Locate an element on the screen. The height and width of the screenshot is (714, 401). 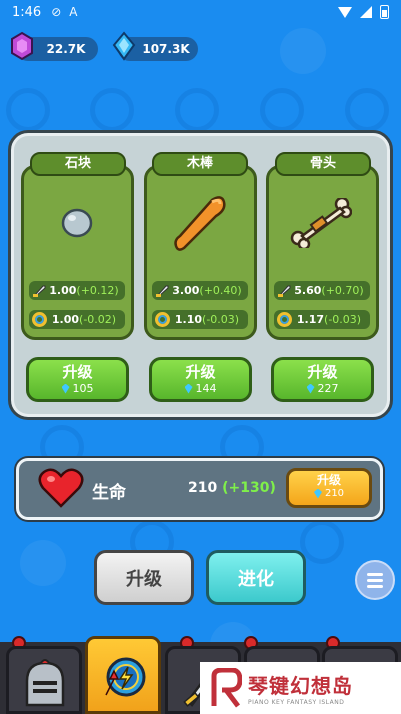
stone-upgrade-cost: 105 is located at coordinates (83, 388).